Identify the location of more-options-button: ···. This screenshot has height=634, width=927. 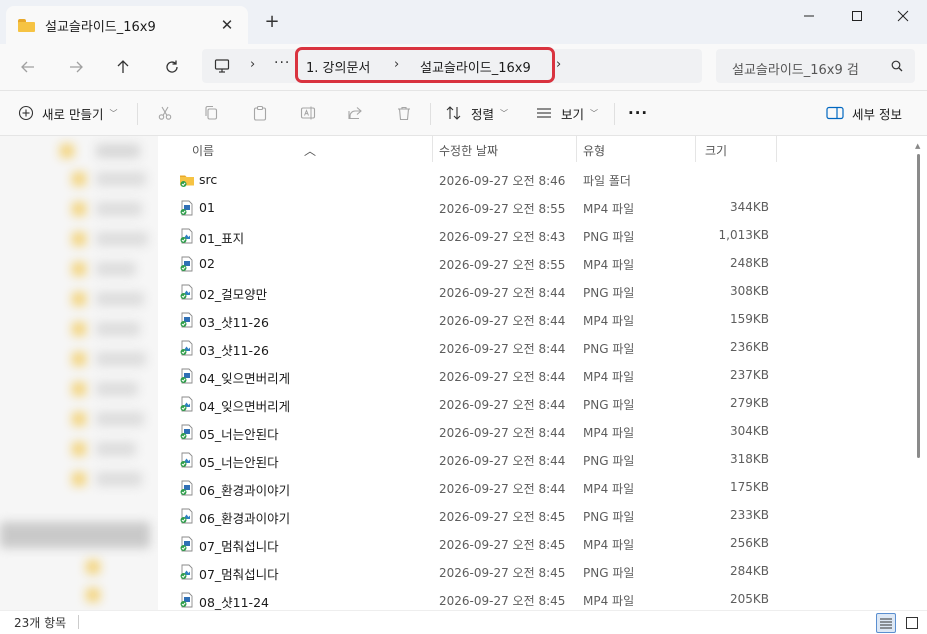
(638, 113).